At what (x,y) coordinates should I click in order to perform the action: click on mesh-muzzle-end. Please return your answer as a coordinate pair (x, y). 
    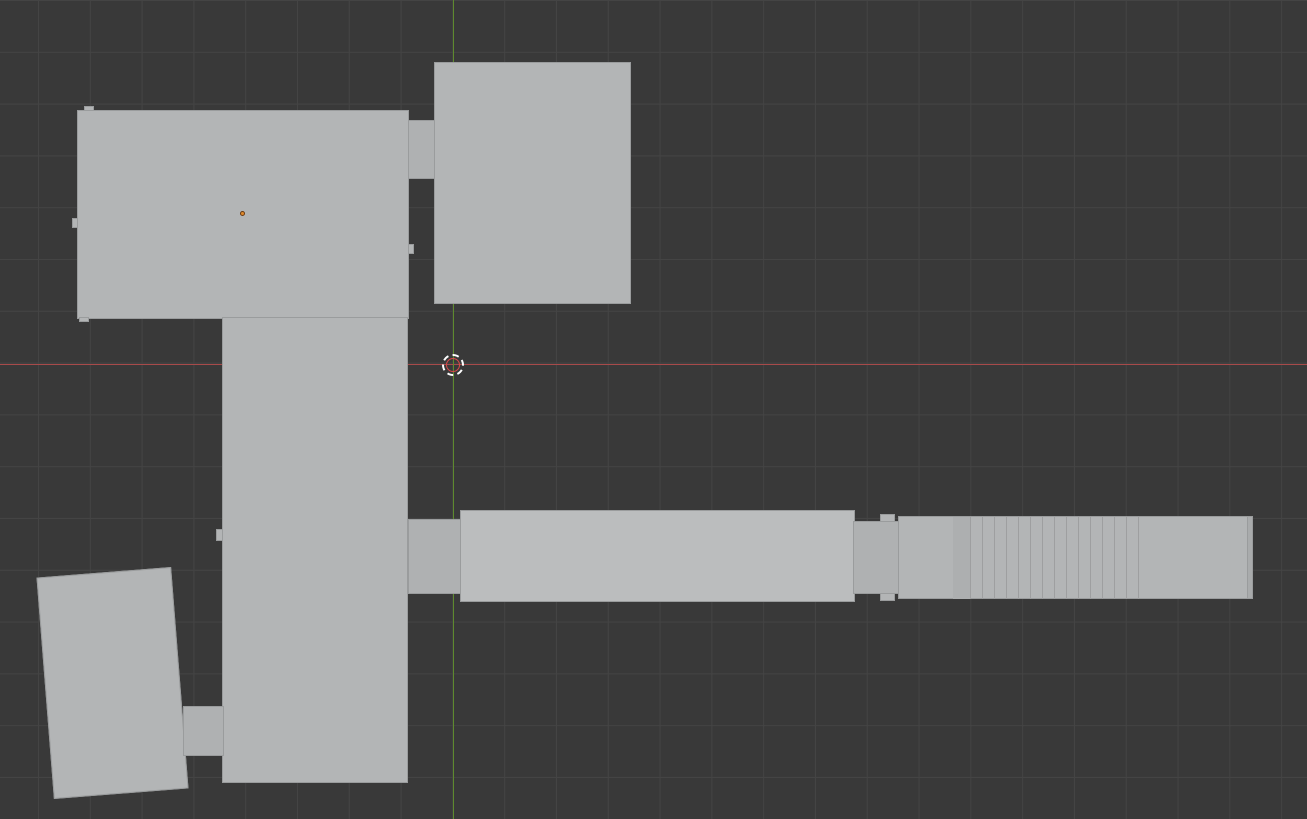
    Looking at the image, I should click on (1250, 557).